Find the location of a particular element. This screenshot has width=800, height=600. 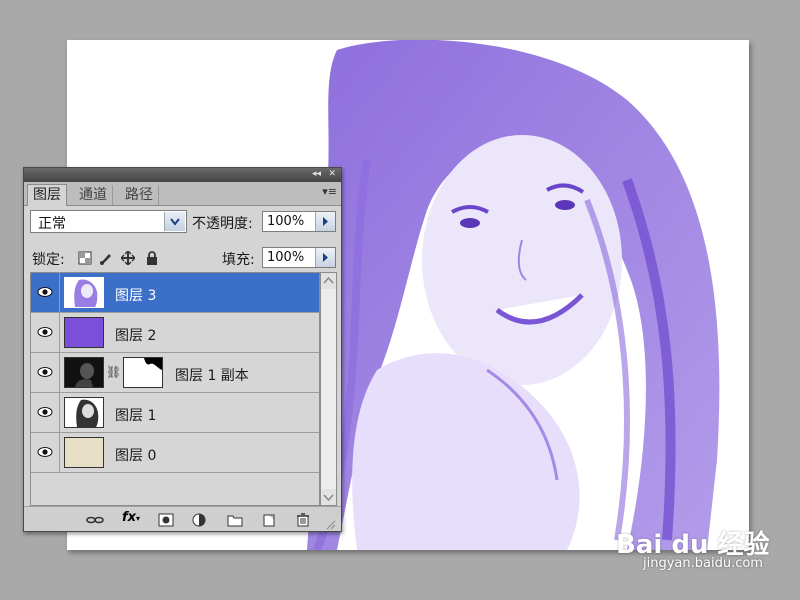

link-layers-icon is located at coordinates (95, 519).